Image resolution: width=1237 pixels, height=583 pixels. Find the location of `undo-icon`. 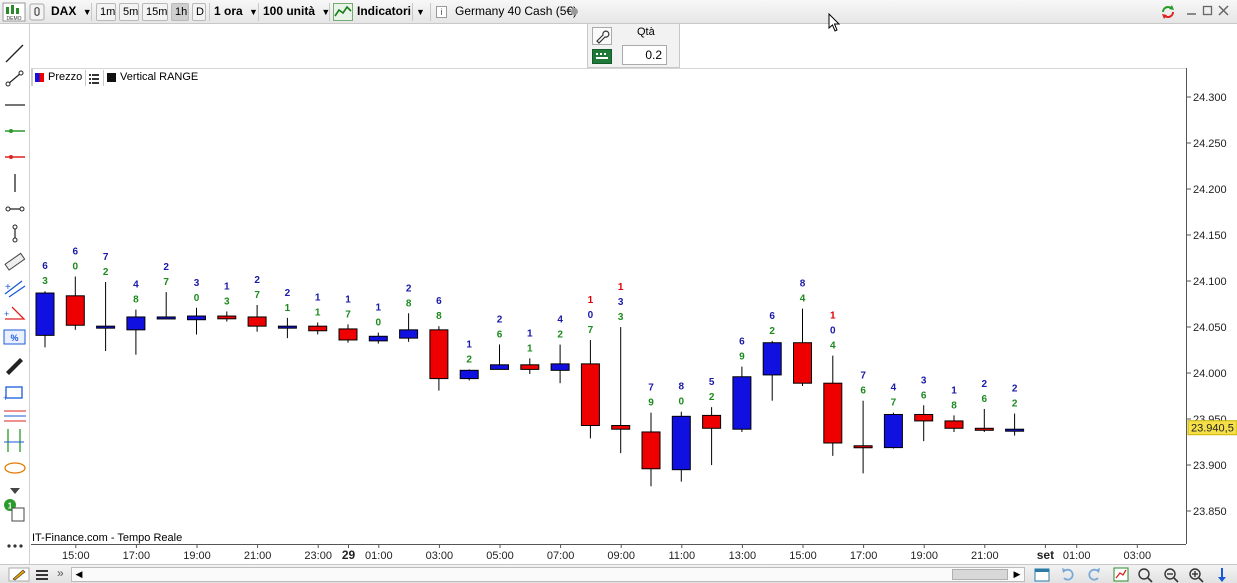

undo-icon is located at coordinates (1068, 574).